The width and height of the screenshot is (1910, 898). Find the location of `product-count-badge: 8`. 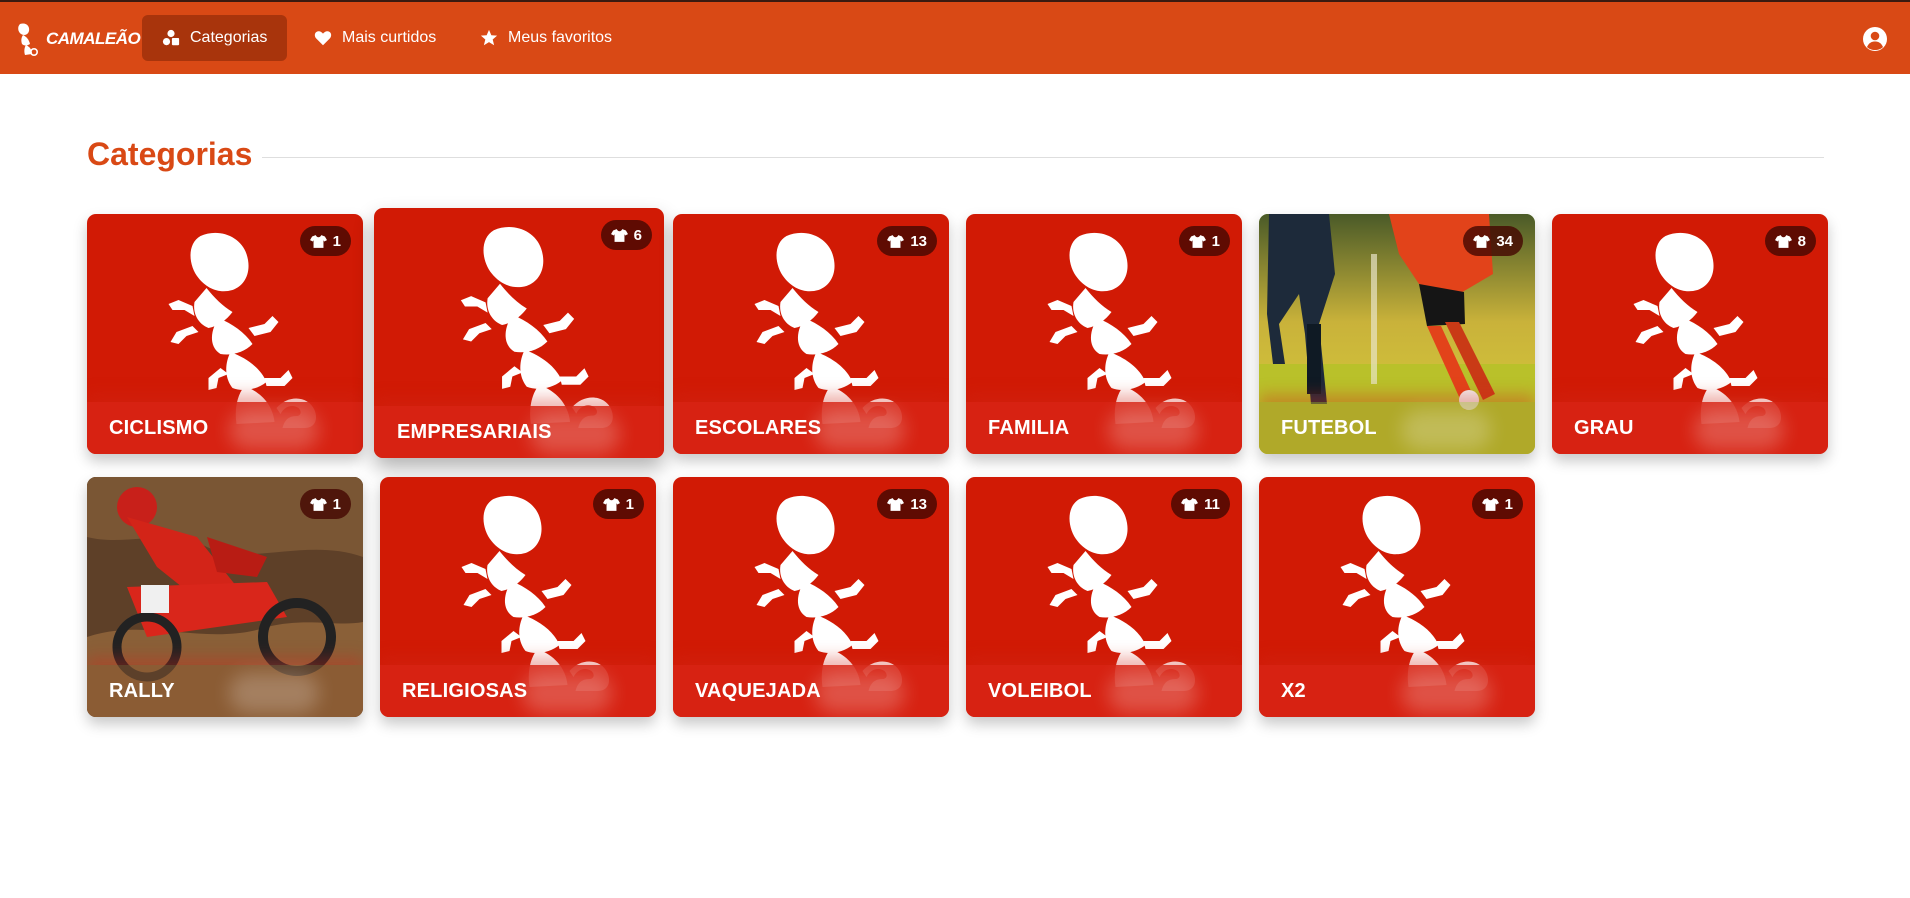

product-count-badge: 8 is located at coordinates (1790, 241).